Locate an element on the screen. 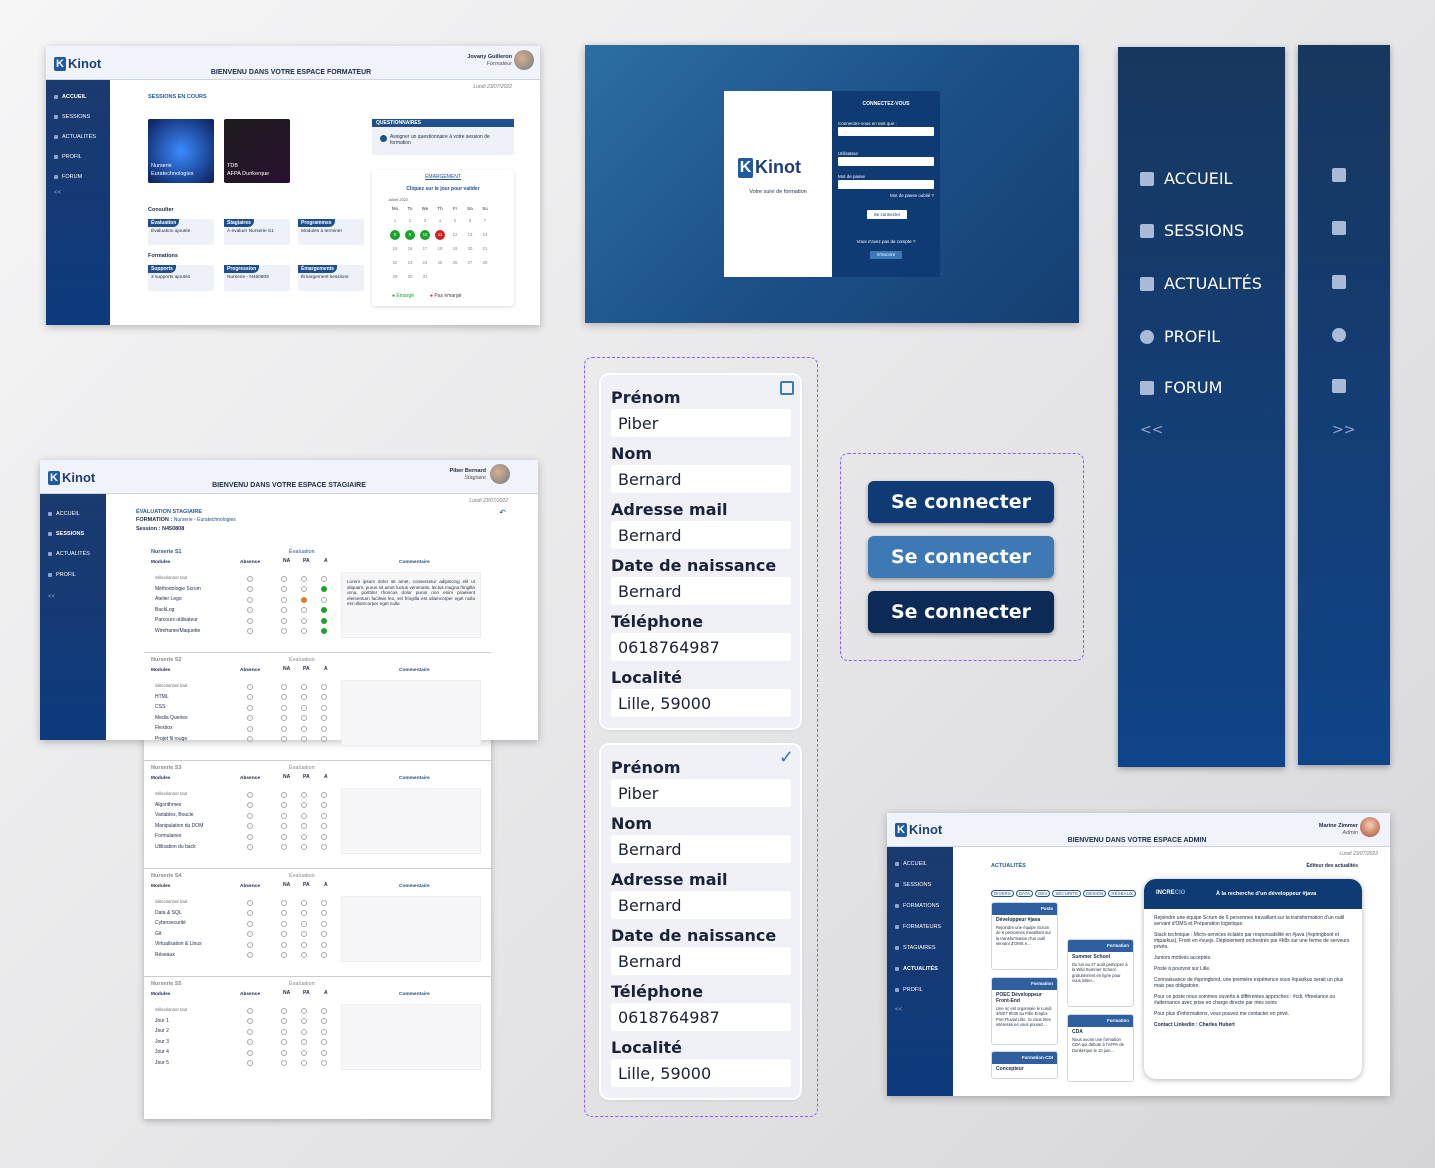  sidebar-item-4: STAGIAIRES is located at coordinates (915, 948).